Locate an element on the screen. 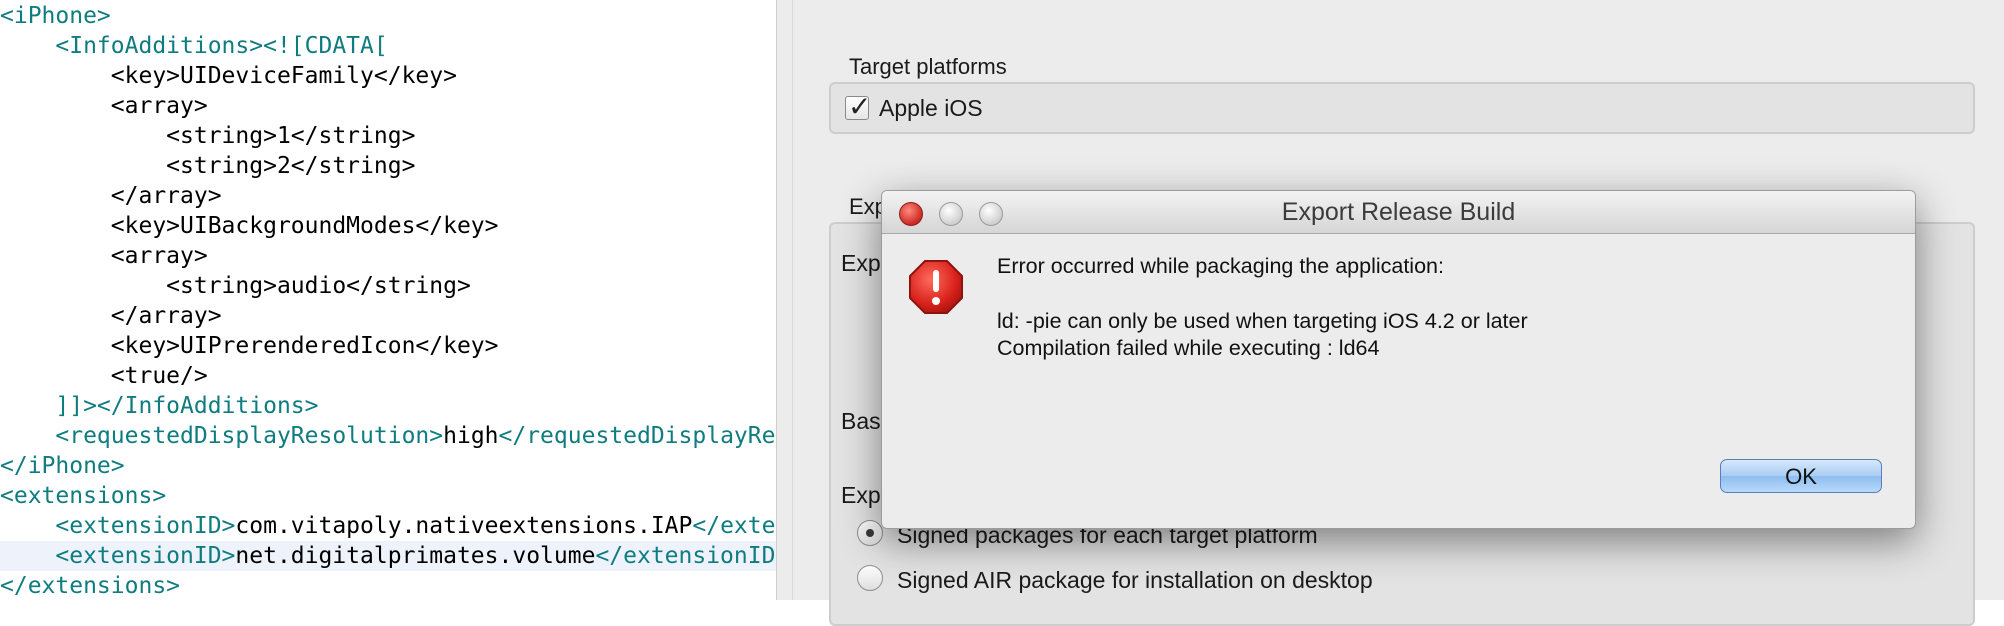  code-text-token: <string>audio</string> is located at coordinates (235, 286).